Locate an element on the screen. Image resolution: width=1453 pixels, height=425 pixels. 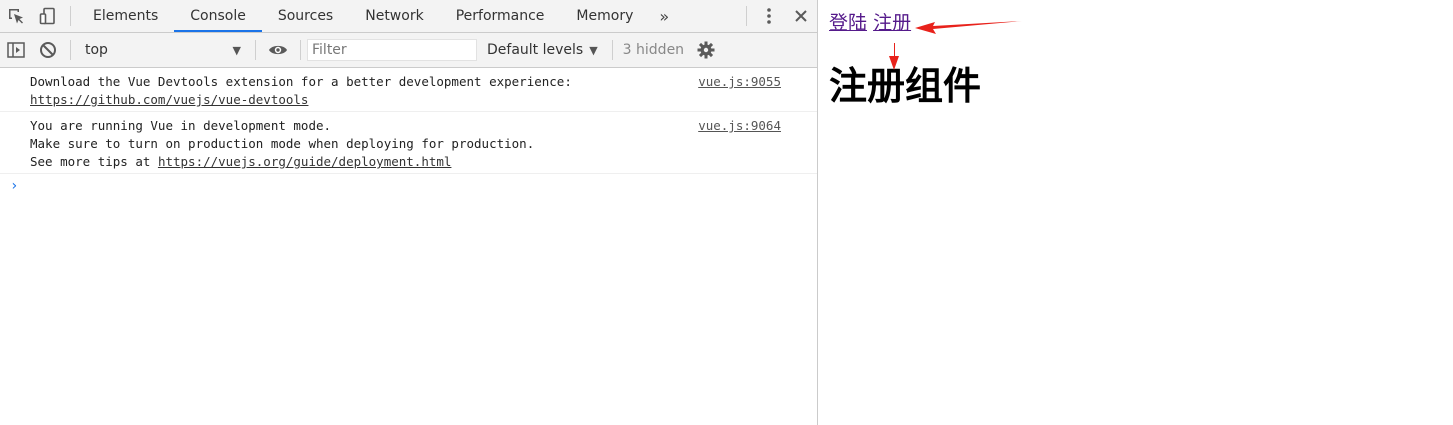
page-viewport: 登陆 注册 注册组件 is located at coordinates (905, 59).